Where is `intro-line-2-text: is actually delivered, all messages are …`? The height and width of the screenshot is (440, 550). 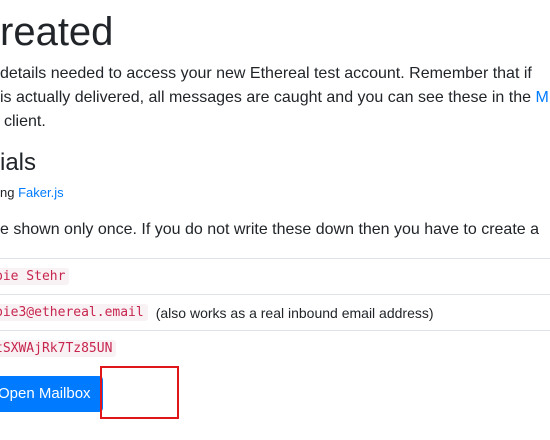
intro-line-2-text: is actually delivered, all messages are … is located at coordinates (268, 97).